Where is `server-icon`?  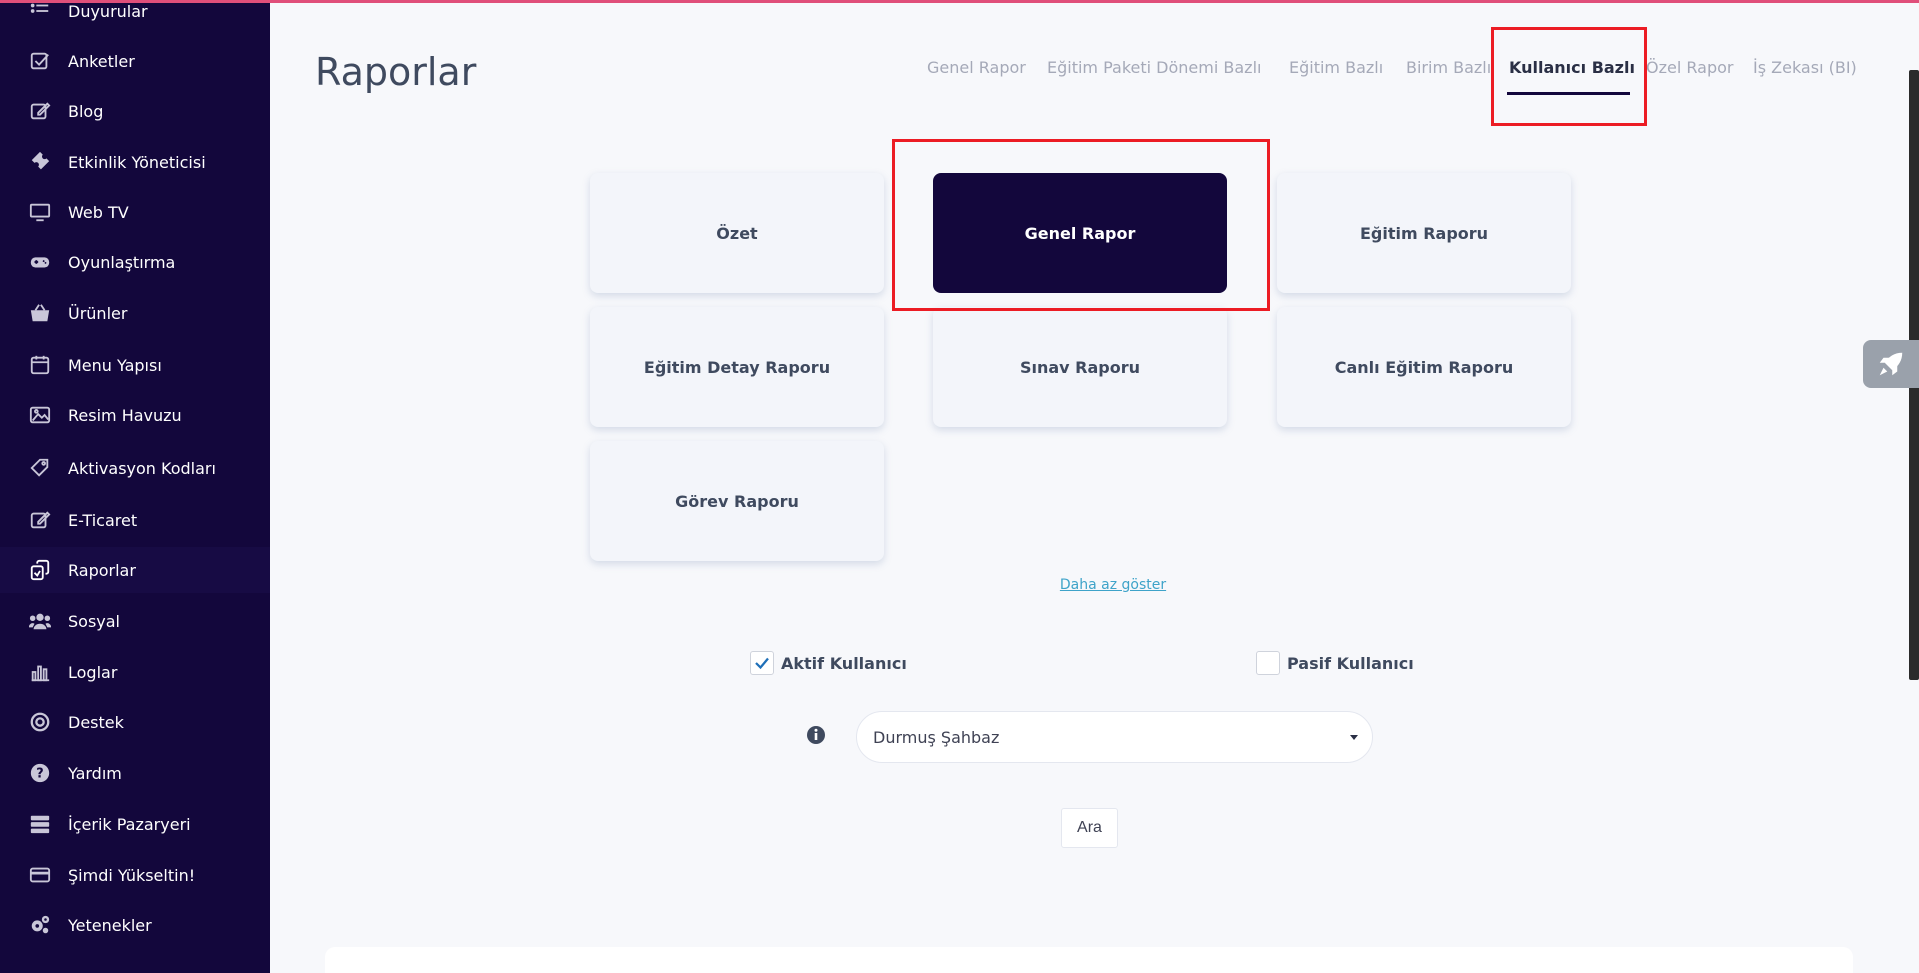
server-icon is located at coordinates (40, 824).